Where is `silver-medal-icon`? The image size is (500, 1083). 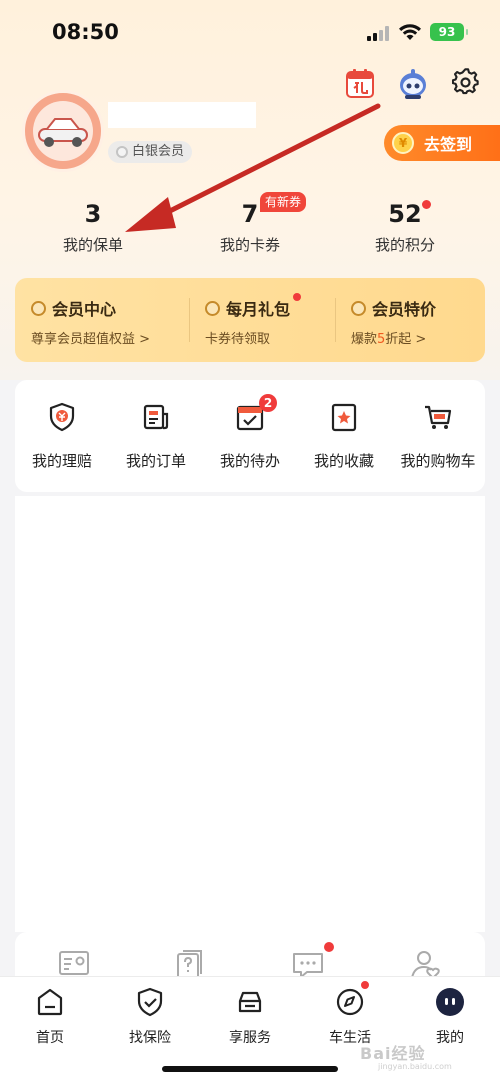 silver-medal-icon is located at coordinates (122, 152).